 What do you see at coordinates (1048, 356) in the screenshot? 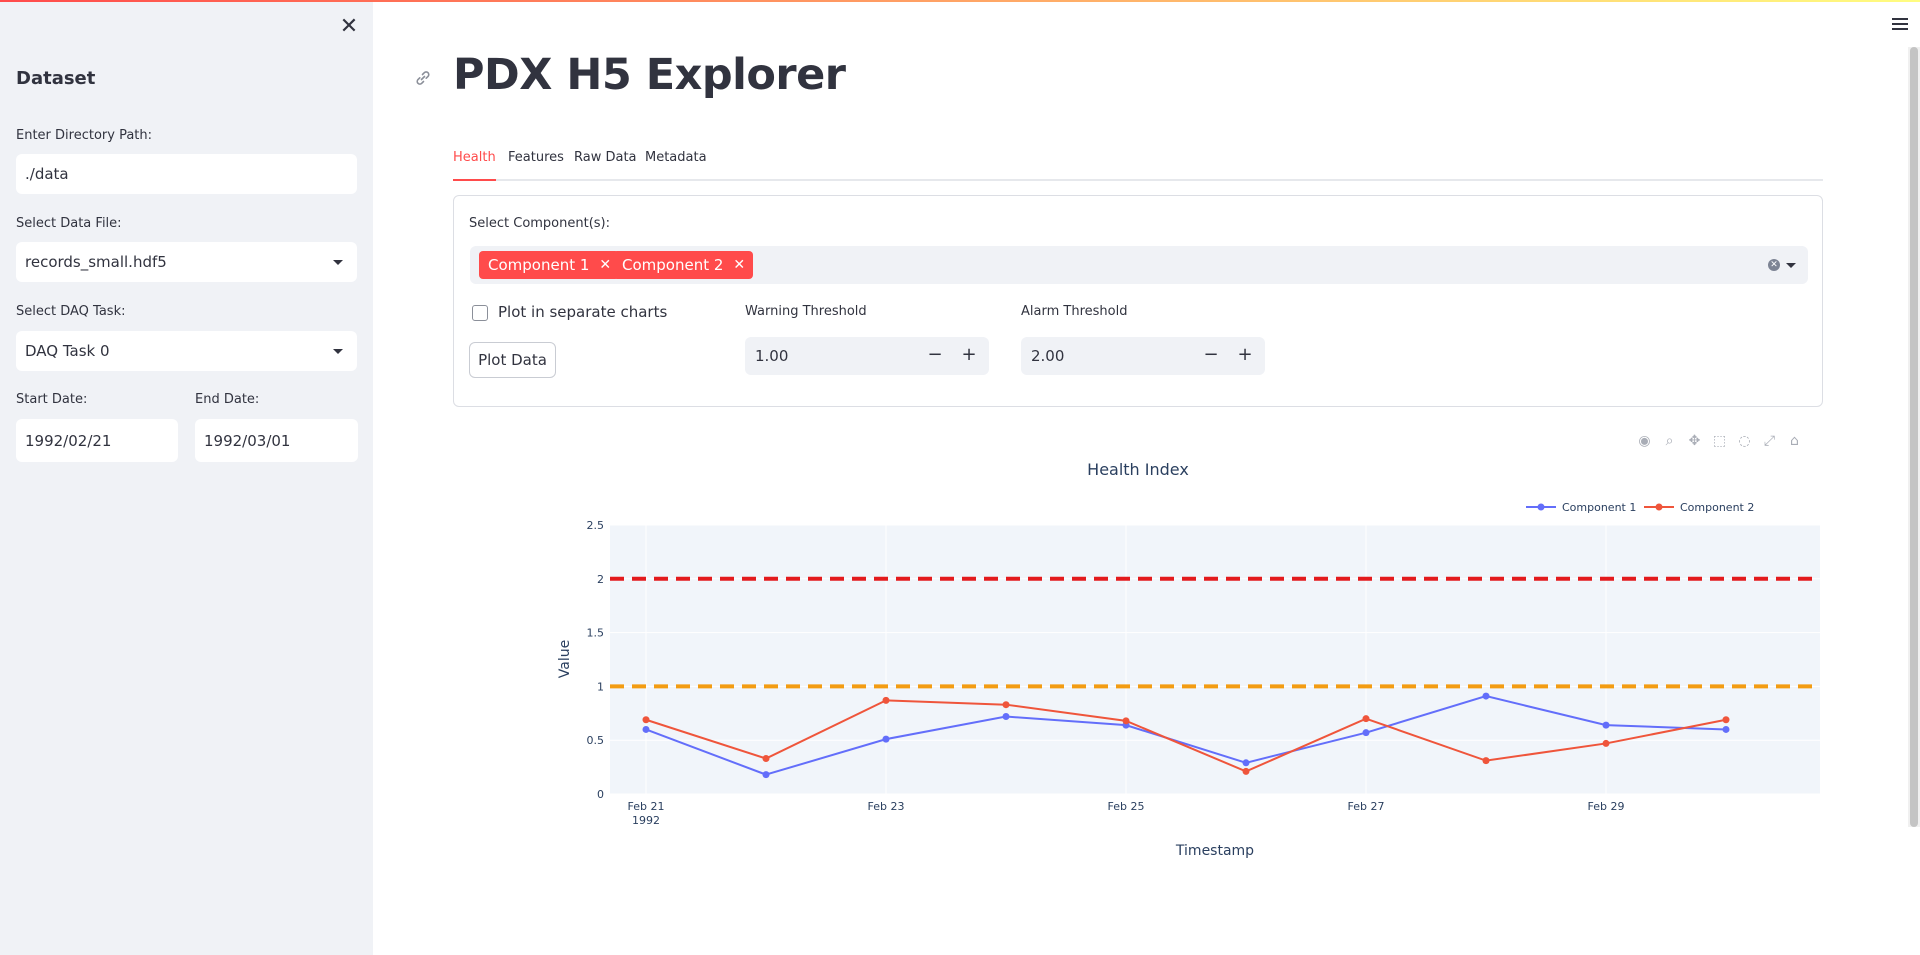
I see `alarm-threshold-value: 2.00` at bounding box center [1048, 356].